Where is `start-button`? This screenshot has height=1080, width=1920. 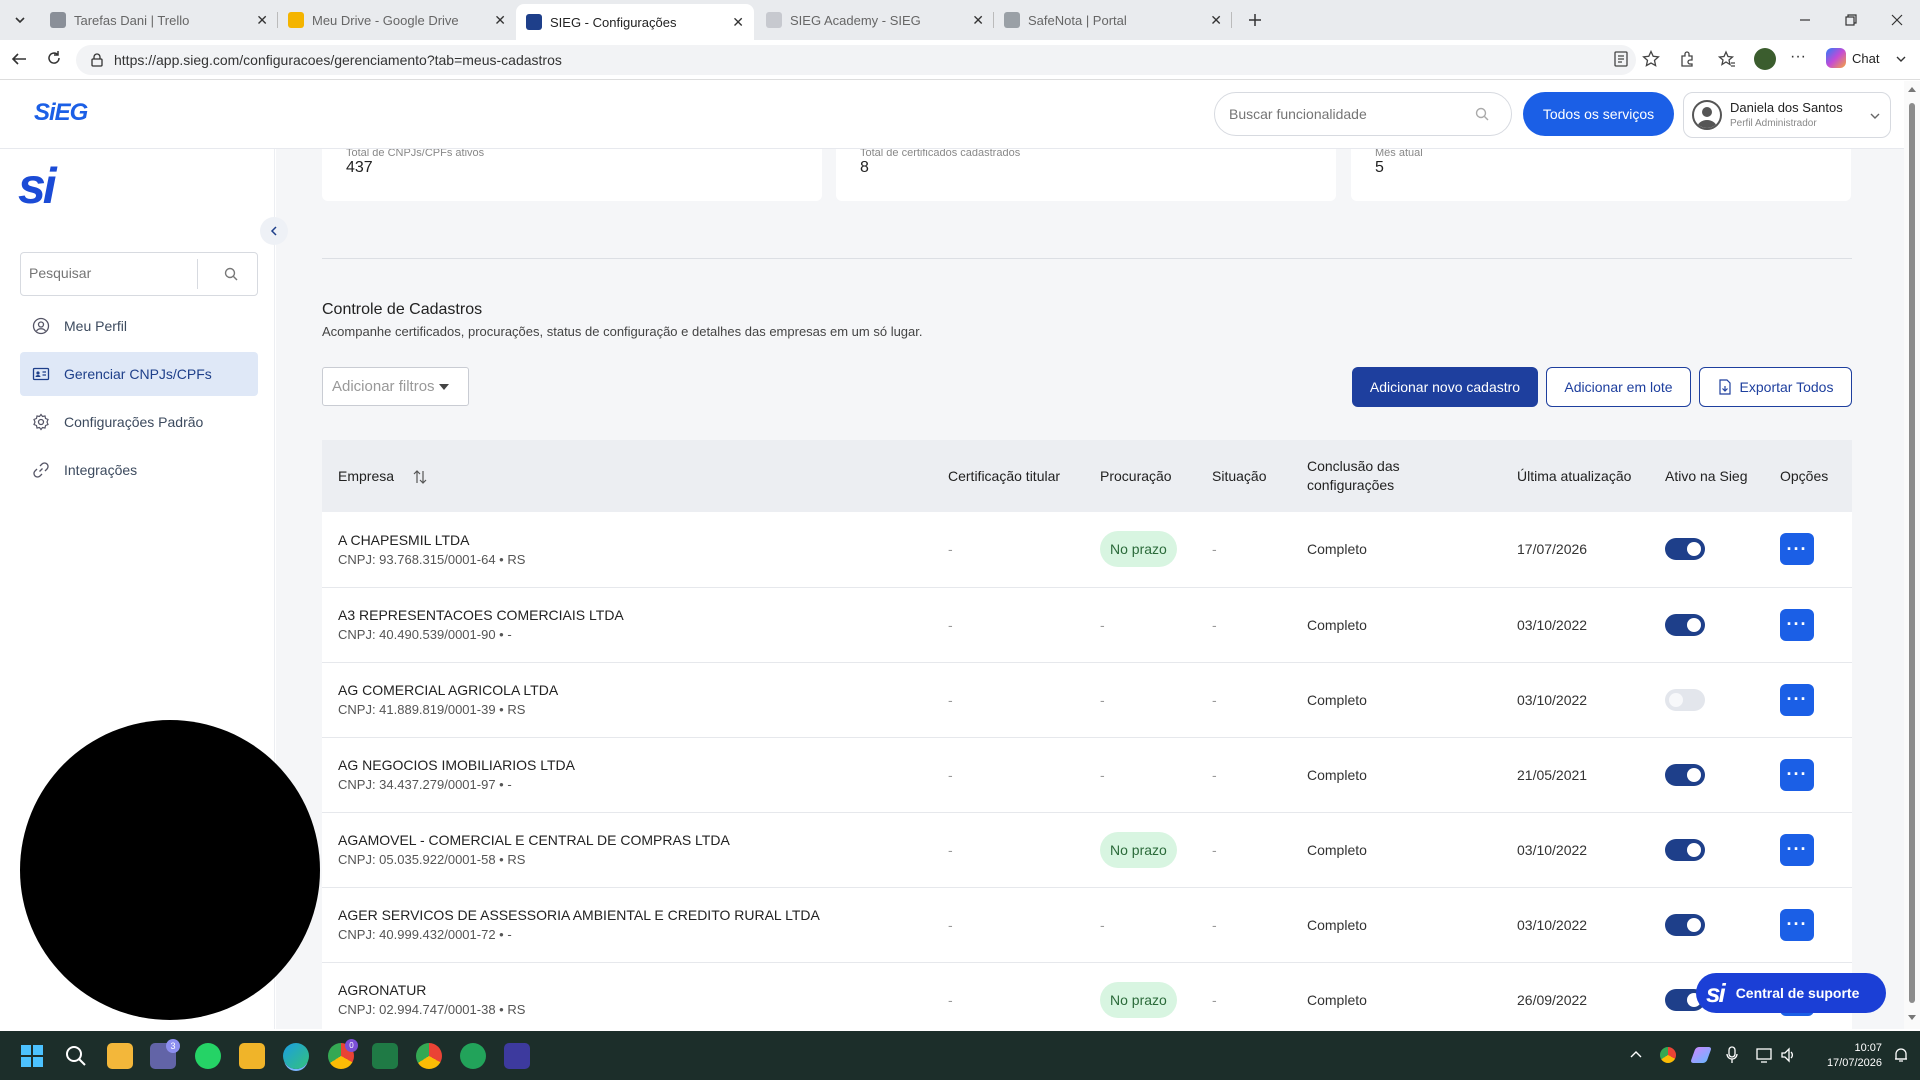
start-button is located at coordinates (32, 1056).